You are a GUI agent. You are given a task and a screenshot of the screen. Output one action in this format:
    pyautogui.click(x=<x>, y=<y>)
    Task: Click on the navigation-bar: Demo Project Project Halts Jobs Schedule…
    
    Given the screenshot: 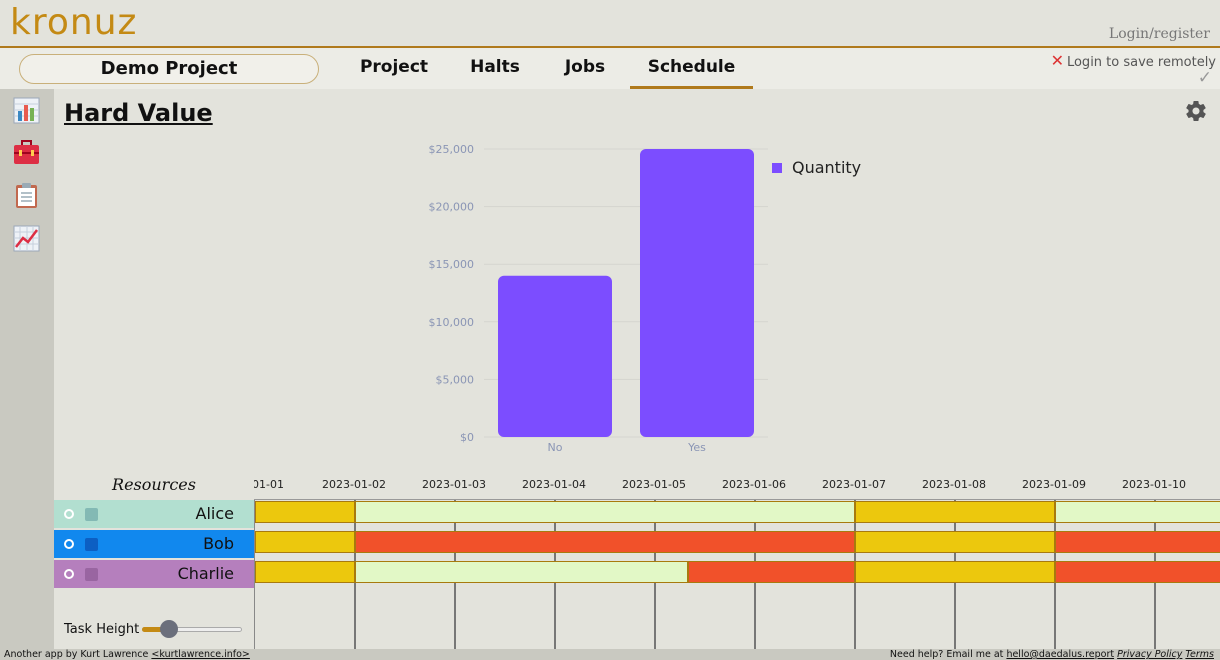 What is the action you would take?
    pyautogui.click(x=610, y=68)
    